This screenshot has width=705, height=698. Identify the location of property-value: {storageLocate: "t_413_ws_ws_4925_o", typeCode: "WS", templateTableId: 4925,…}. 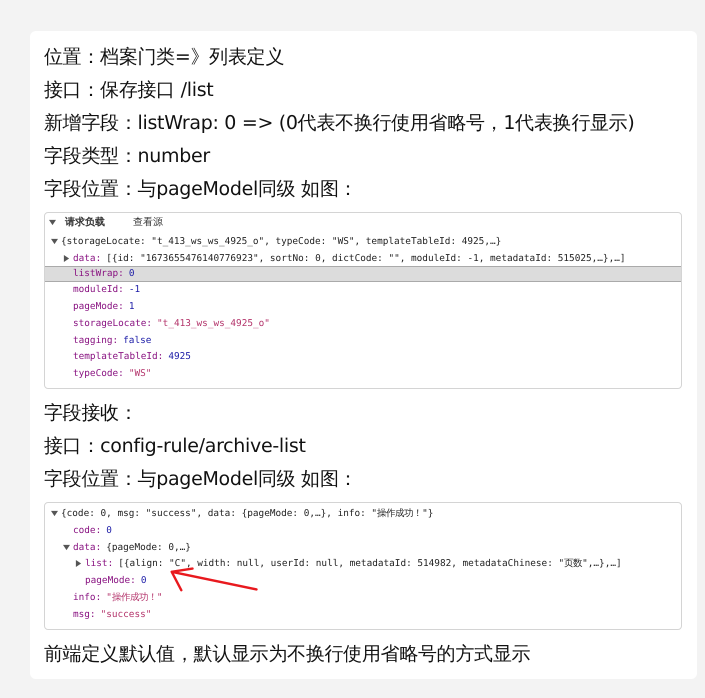
(281, 241).